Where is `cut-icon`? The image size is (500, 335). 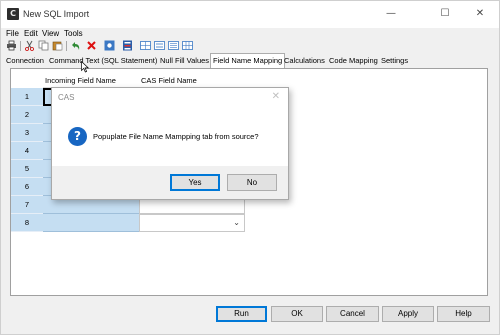 cut-icon is located at coordinates (29, 45).